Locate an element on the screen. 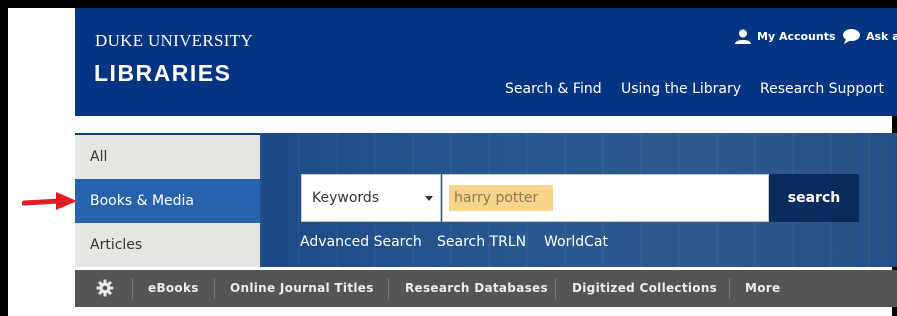 This screenshot has width=897, height=316. logo-libraries: LIBRARIES is located at coordinates (162, 73).